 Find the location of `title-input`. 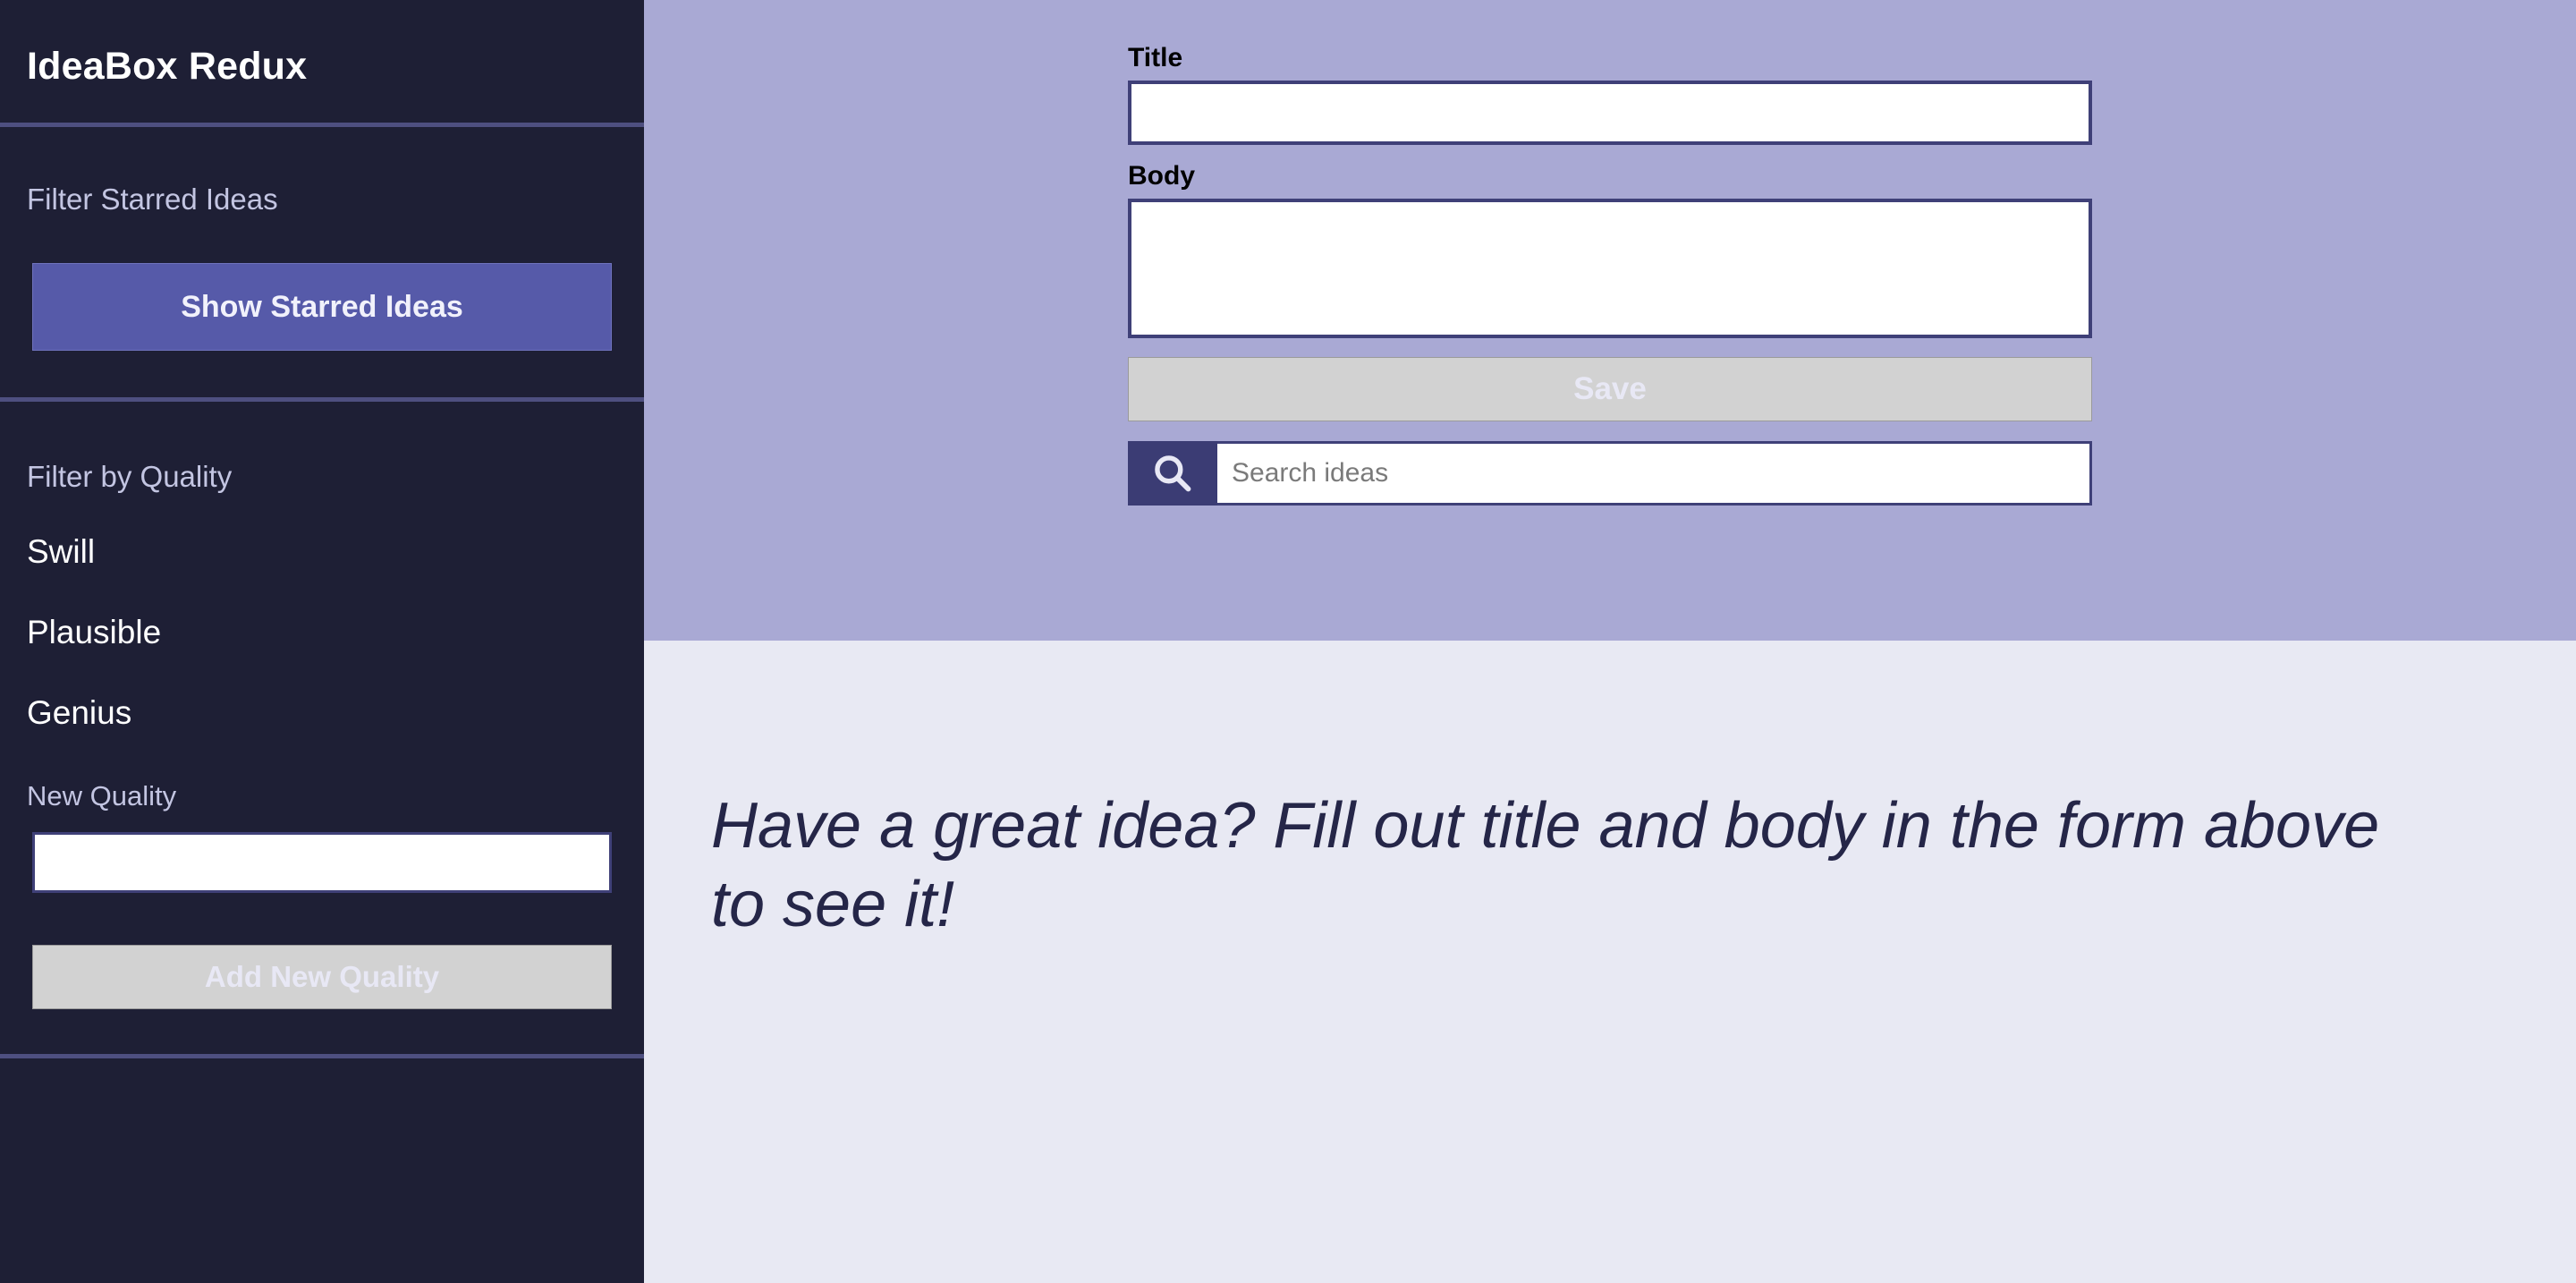

title-input is located at coordinates (1610, 113).